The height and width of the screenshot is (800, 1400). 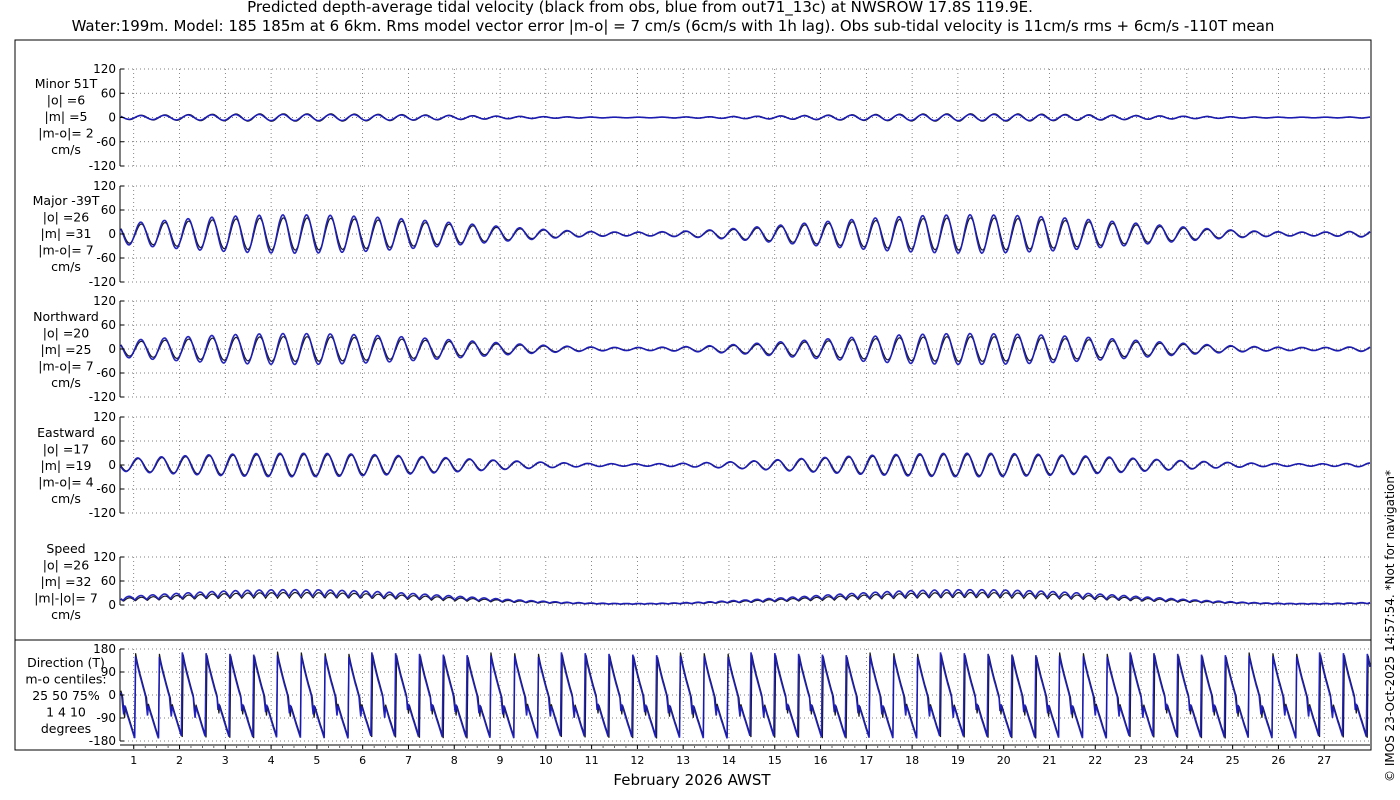 I want to click on major-ytick-label-60: 60, so click(x=108, y=210).